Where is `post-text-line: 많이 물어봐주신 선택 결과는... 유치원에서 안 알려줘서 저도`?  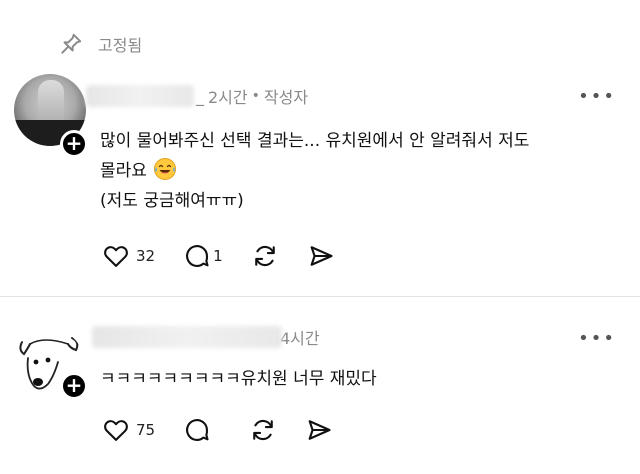 post-text-line: 많이 물어봐주신 선택 결과는... 유치원에서 안 알려줘서 저도 is located at coordinates (315, 141).